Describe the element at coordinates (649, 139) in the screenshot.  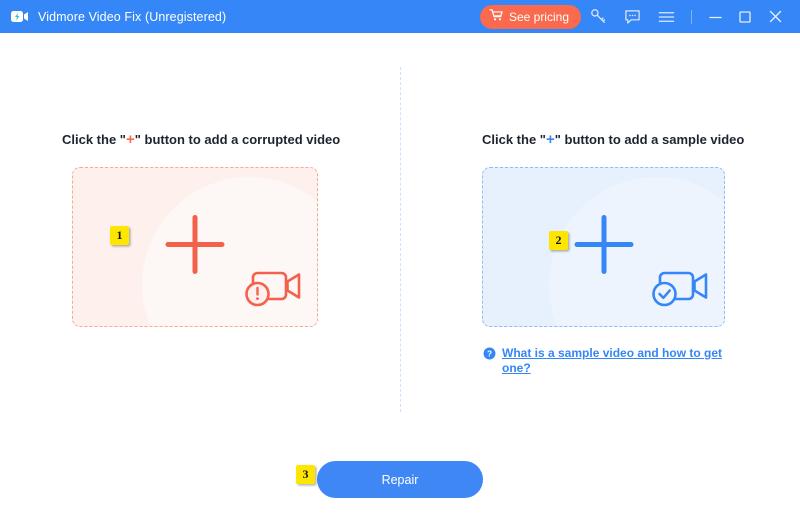
I see `heading-suffix: " button to add a sample video` at that location.